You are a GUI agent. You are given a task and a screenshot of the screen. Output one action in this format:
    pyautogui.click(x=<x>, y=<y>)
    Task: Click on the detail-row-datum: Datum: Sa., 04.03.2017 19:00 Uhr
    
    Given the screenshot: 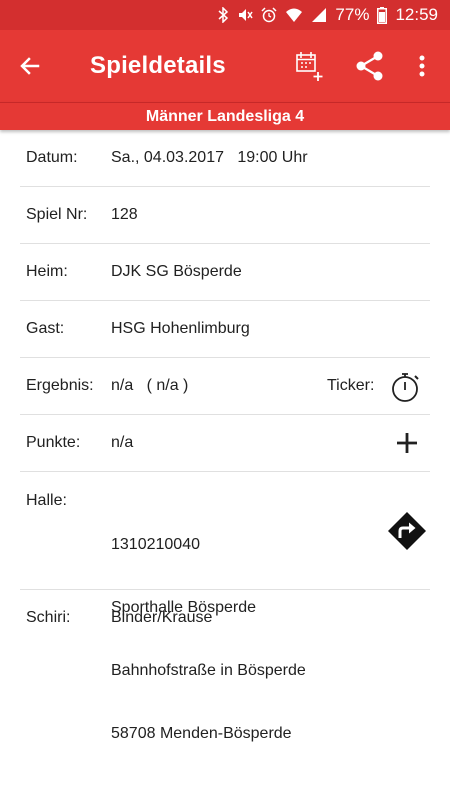 What is the action you would take?
    pyautogui.click(x=225, y=158)
    